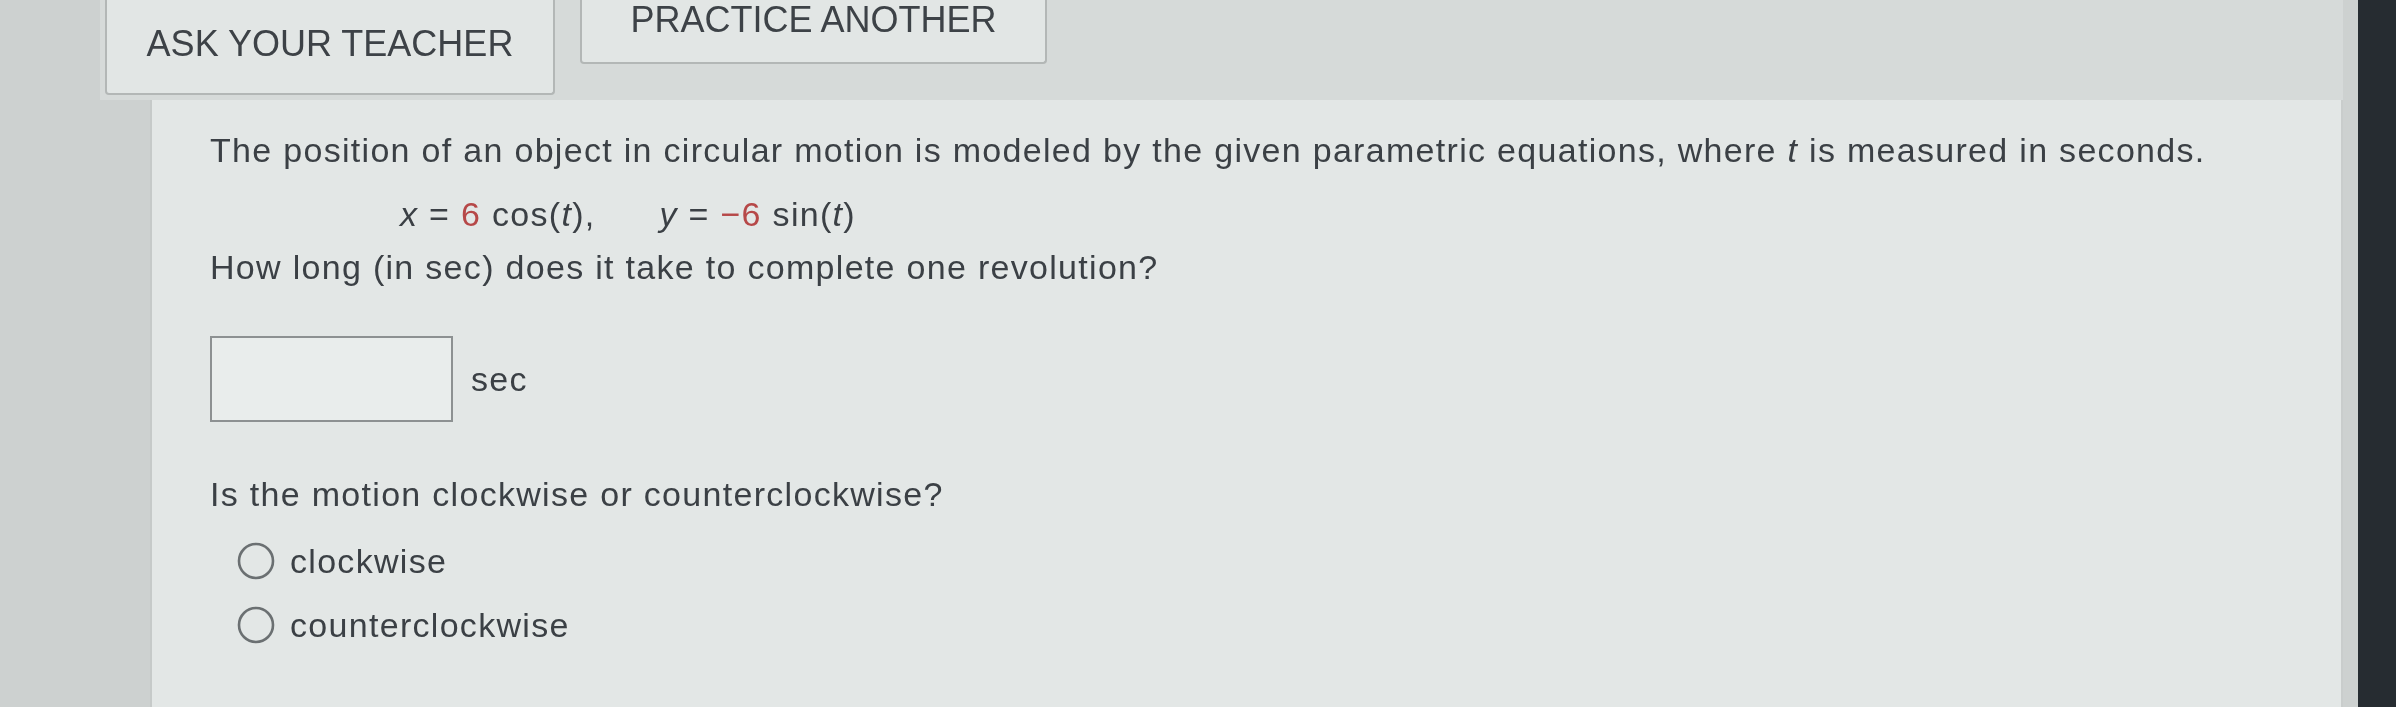  What do you see at coordinates (685, 267) in the screenshot?
I see `question-text: How long (in sec) does it take to complete one revolution?` at bounding box center [685, 267].